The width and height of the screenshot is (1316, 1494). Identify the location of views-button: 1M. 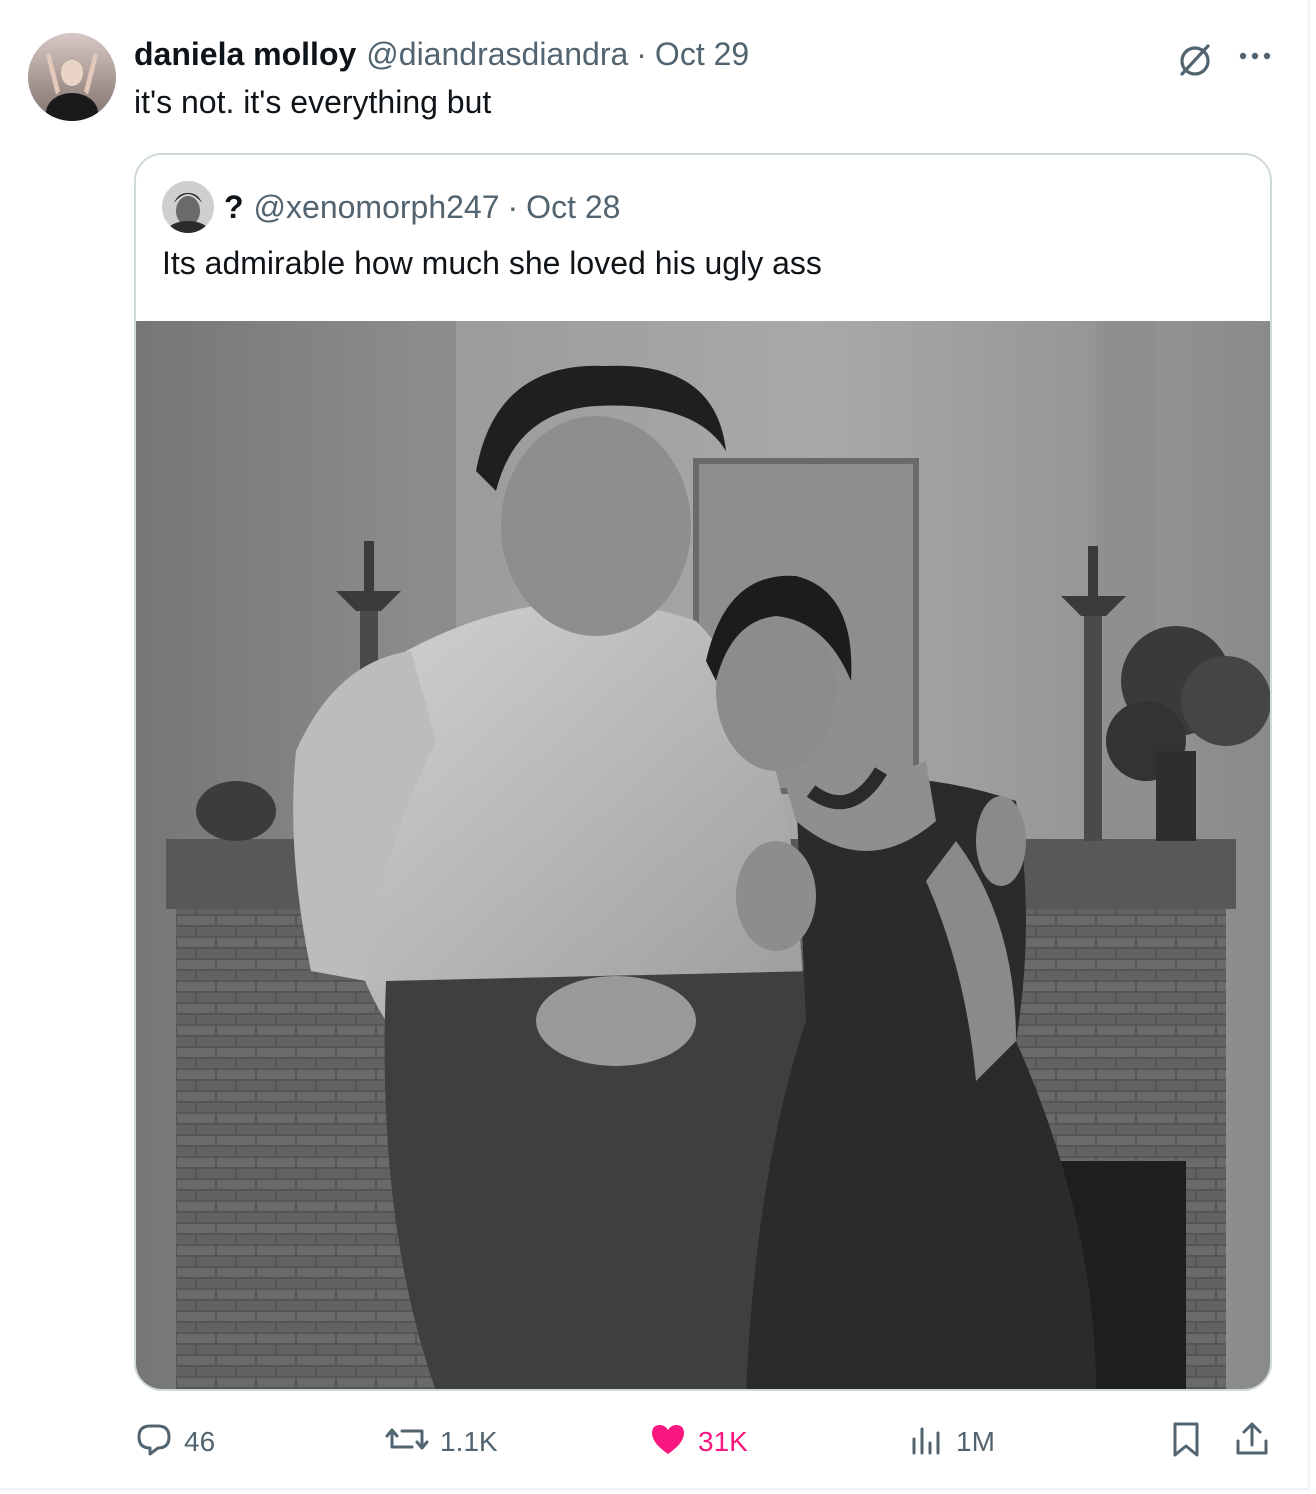
(950, 1442).